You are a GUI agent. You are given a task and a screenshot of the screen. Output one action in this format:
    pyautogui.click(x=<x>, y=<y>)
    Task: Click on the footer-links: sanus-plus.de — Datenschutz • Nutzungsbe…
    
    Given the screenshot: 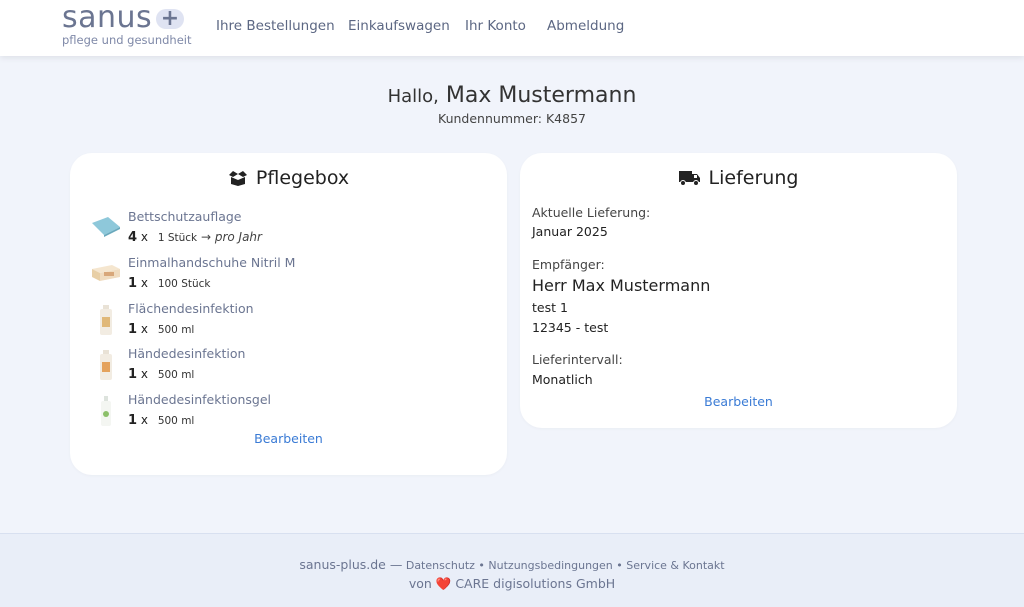 What is the action you would take?
    pyautogui.click(x=512, y=564)
    